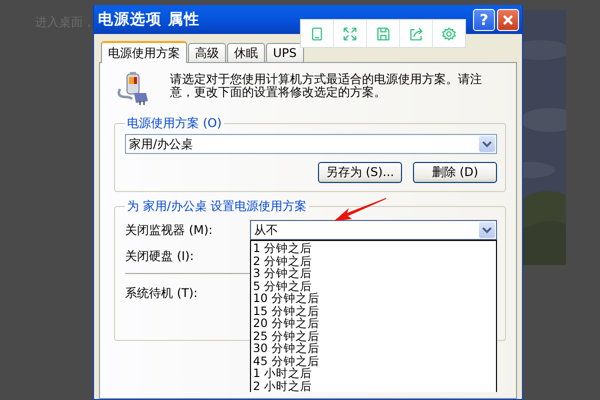 Image resolution: width=600 pixels, height=400 pixels. Describe the element at coordinates (326, 86) in the screenshot. I see `description-text: 请选定对于您使用计算机方式最适合的电源使用方案。请注意，更改下面的设置将修改选定的方案。` at that location.